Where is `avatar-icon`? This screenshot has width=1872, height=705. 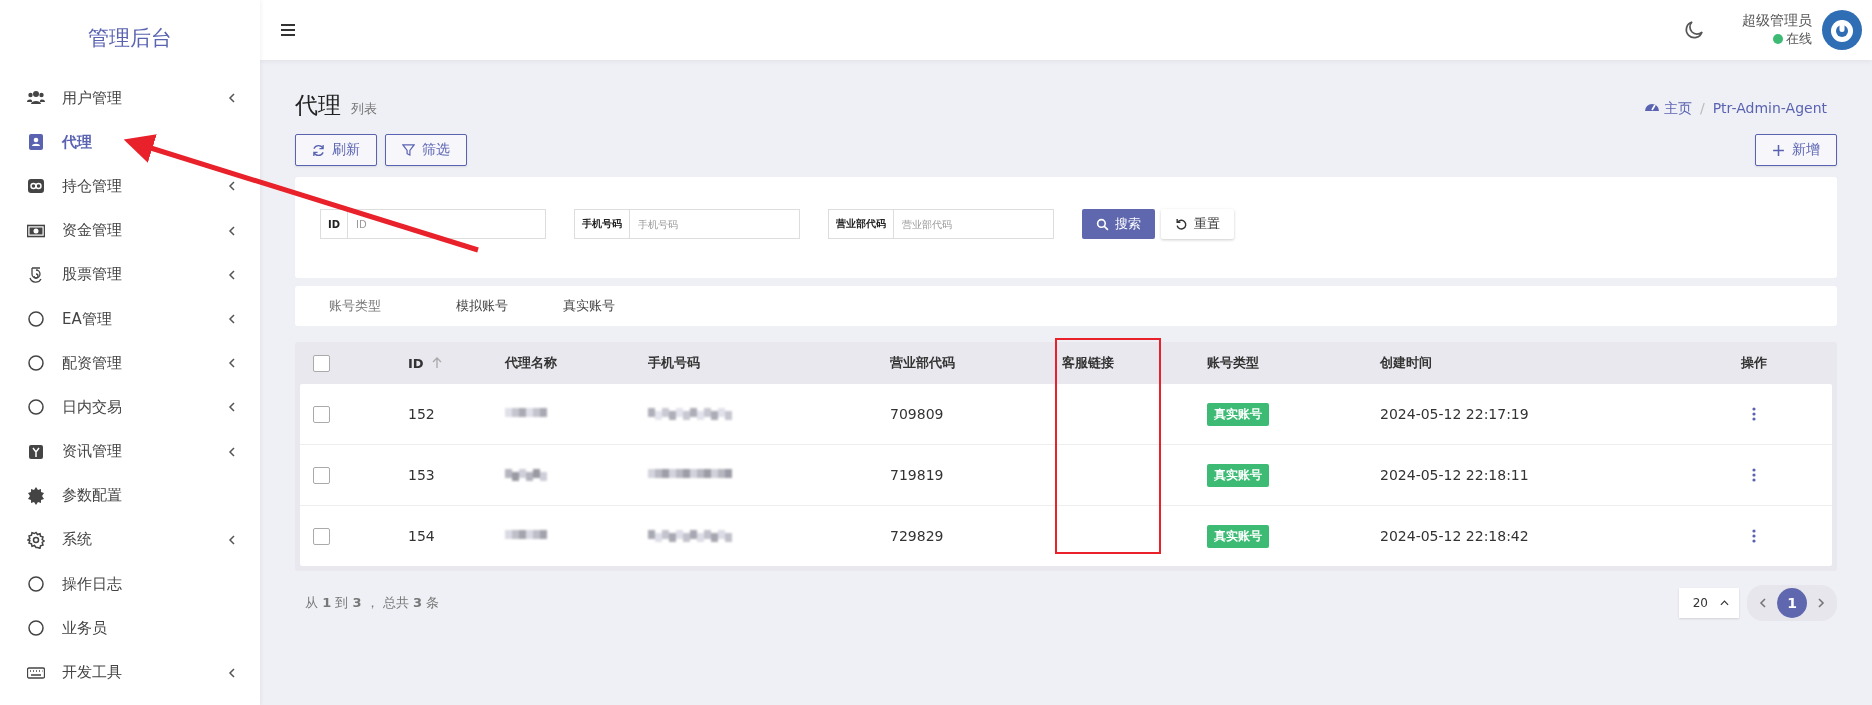 avatar-icon is located at coordinates (1842, 30).